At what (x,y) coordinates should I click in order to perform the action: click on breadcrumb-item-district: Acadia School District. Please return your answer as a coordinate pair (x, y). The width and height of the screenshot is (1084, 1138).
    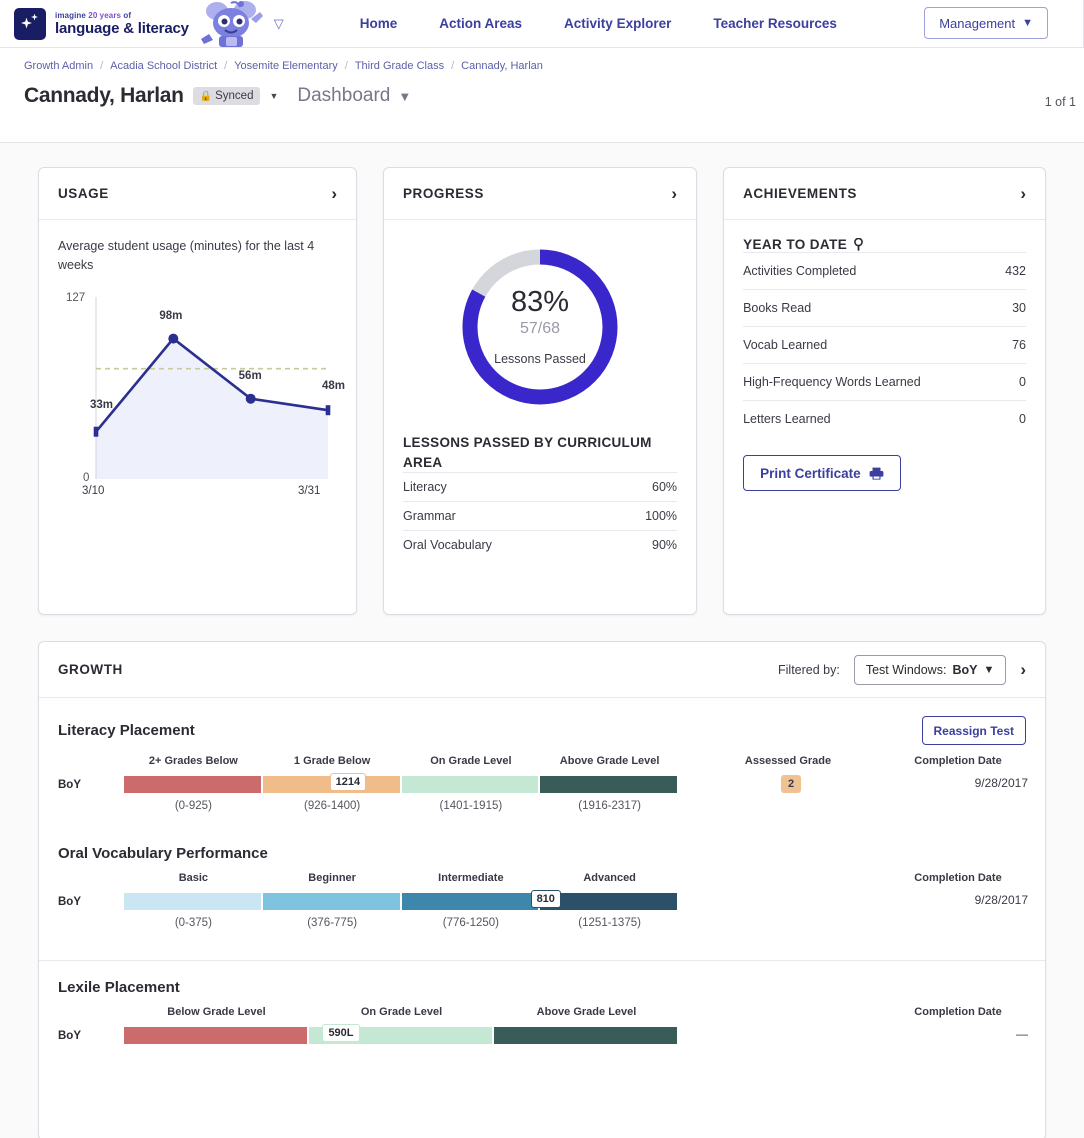
    Looking at the image, I should click on (163, 66).